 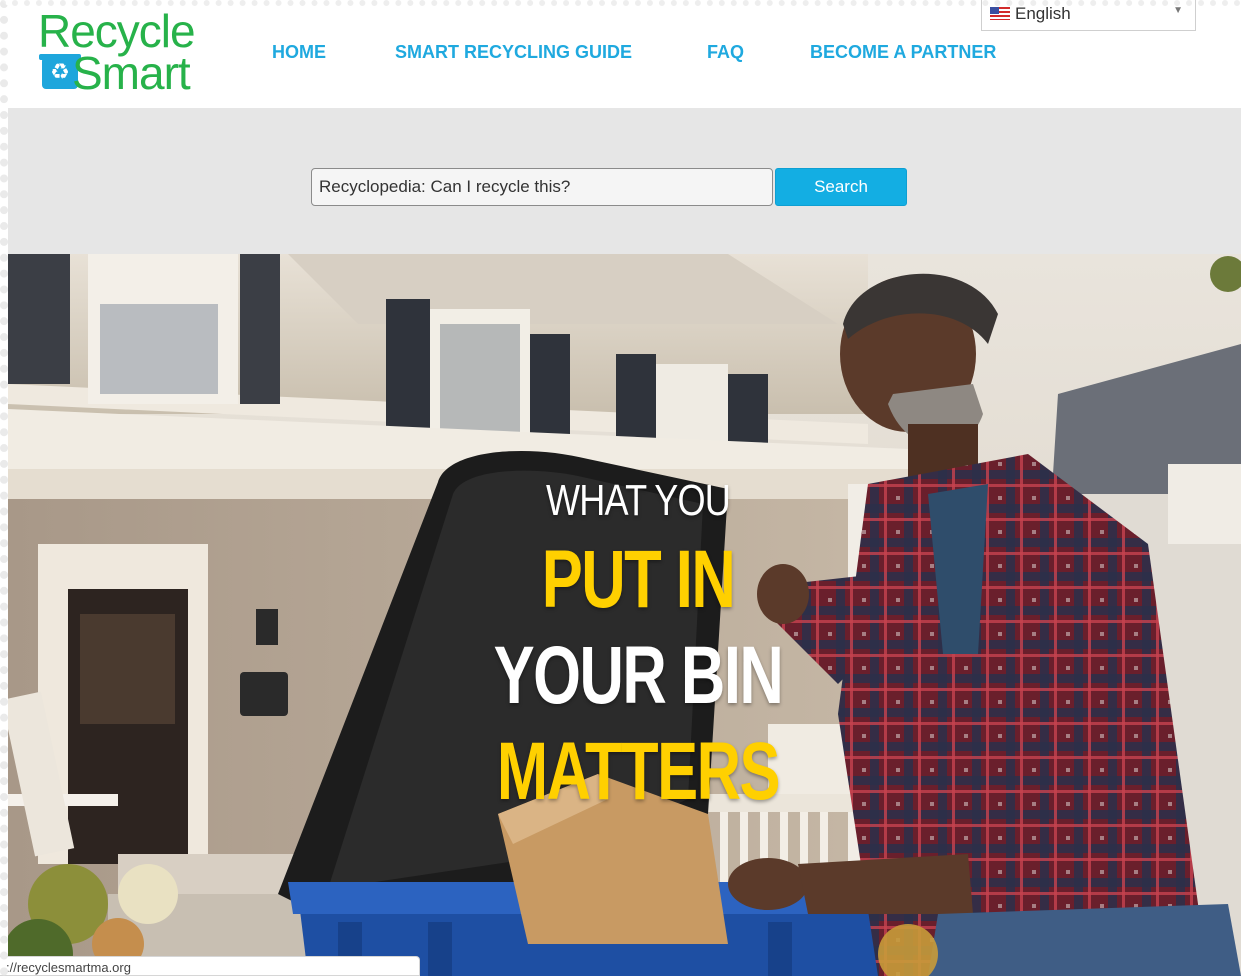 What do you see at coordinates (638, 500) in the screenshot?
I see `hero-line-what-you: WHAT YOU` at bounding box center [638, 500].